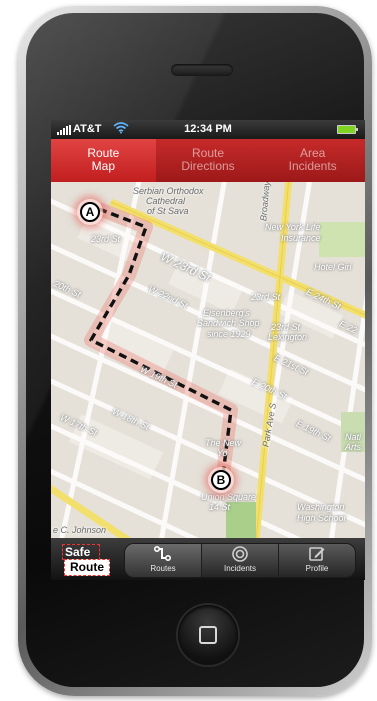  Describe the element at coordinates (228, 323) in the screenshot. I see `map-label: Sandwich Shop` at that location.